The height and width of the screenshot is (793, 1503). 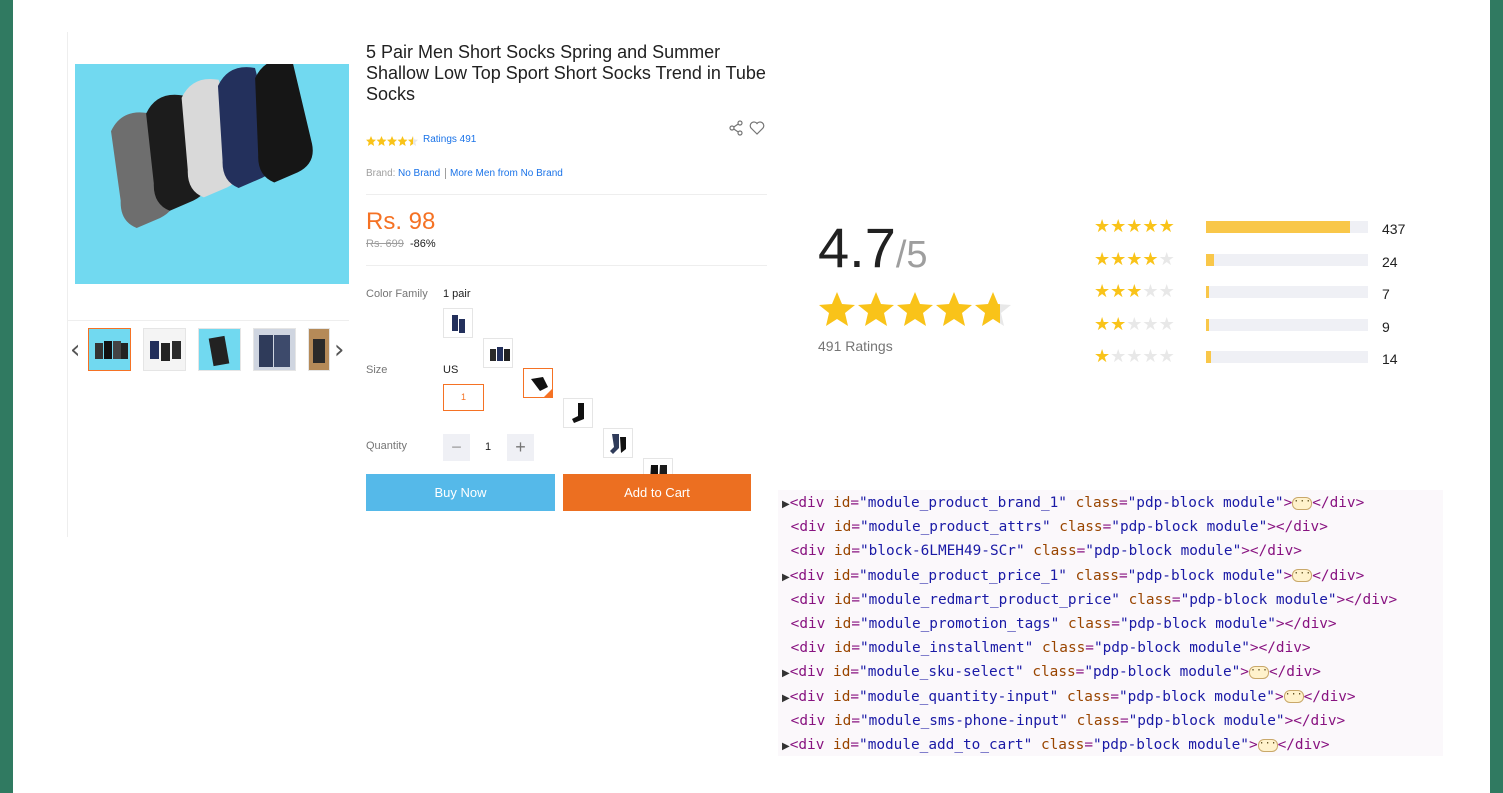 I want to click on buy-now-button: Buy Now, so click(x=460, y=492).